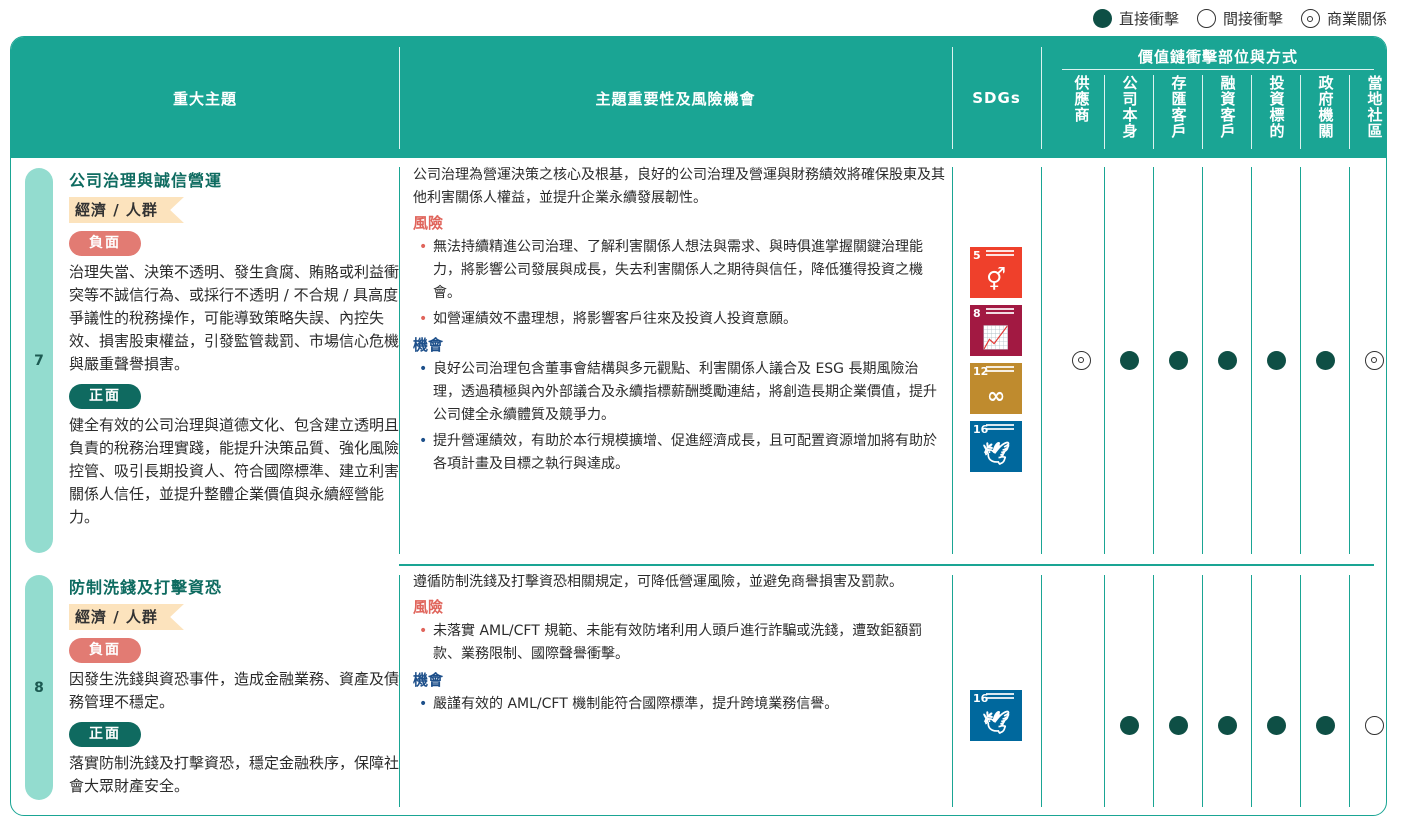  What do you see at coordinates (1081, 112) in the screenshot?
I see `header-stakeholder: 供應商` at bounding box center [1081, 112].